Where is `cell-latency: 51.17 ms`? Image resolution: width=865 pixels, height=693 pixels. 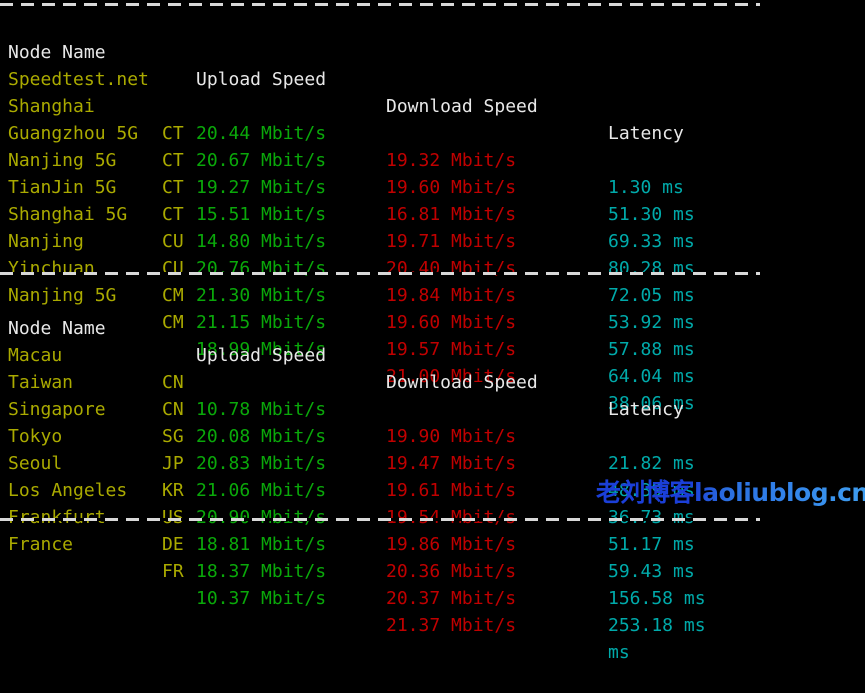
cell-latency: 51.17 ms is located at coordinates (651, 544).